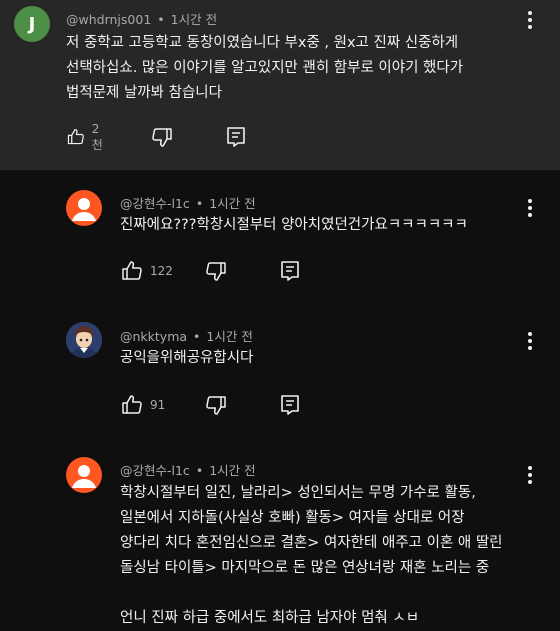 The image size is (560, 631). Describe the element at coordinates (311, 543) in the screenshot. I see `comment-line: 양다리 치다 혼전임신으로 결혼> 여자한테 애주고 이혼 애 딸린` at that location.